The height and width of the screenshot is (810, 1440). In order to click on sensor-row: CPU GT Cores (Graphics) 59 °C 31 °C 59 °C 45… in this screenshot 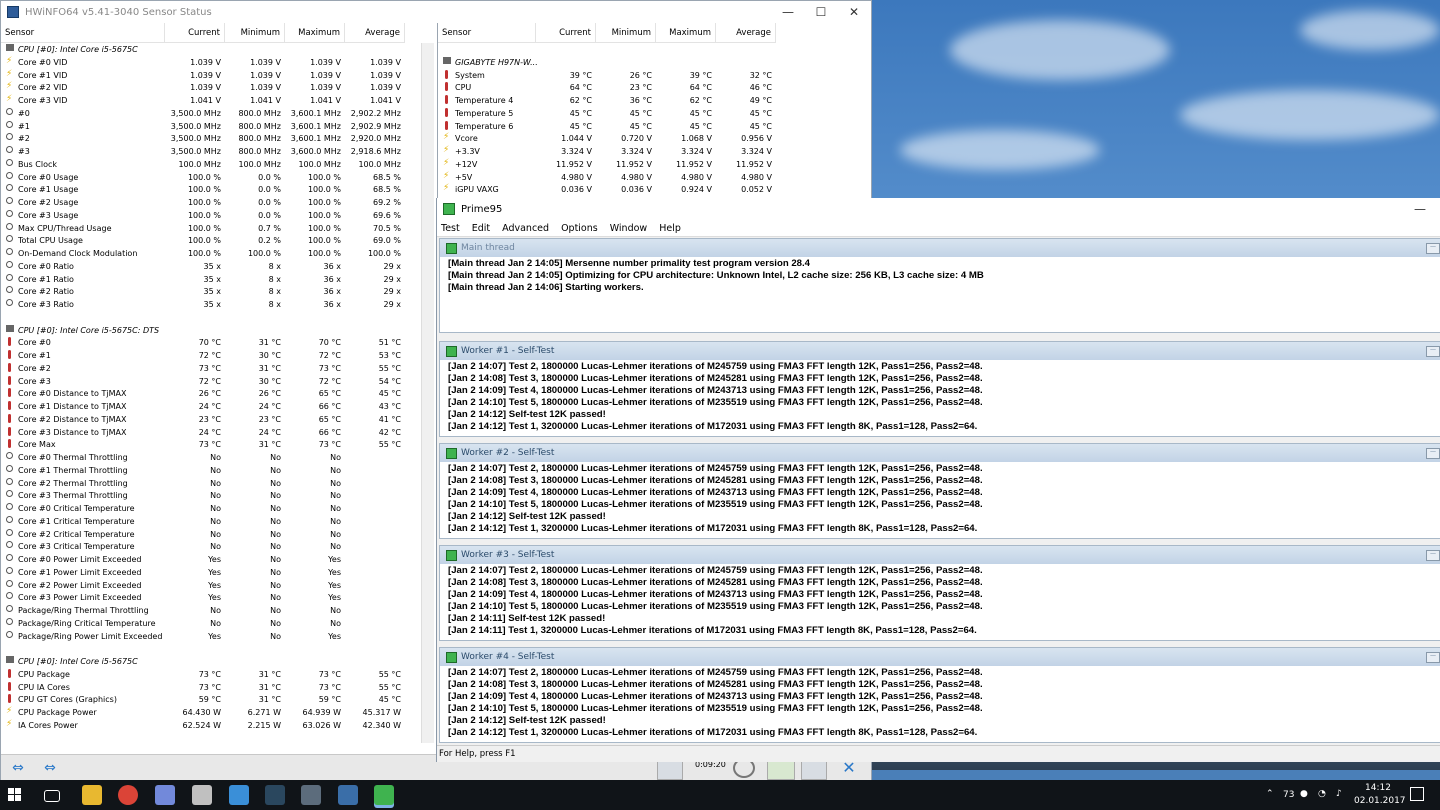, I will do `click(203, 700)`.